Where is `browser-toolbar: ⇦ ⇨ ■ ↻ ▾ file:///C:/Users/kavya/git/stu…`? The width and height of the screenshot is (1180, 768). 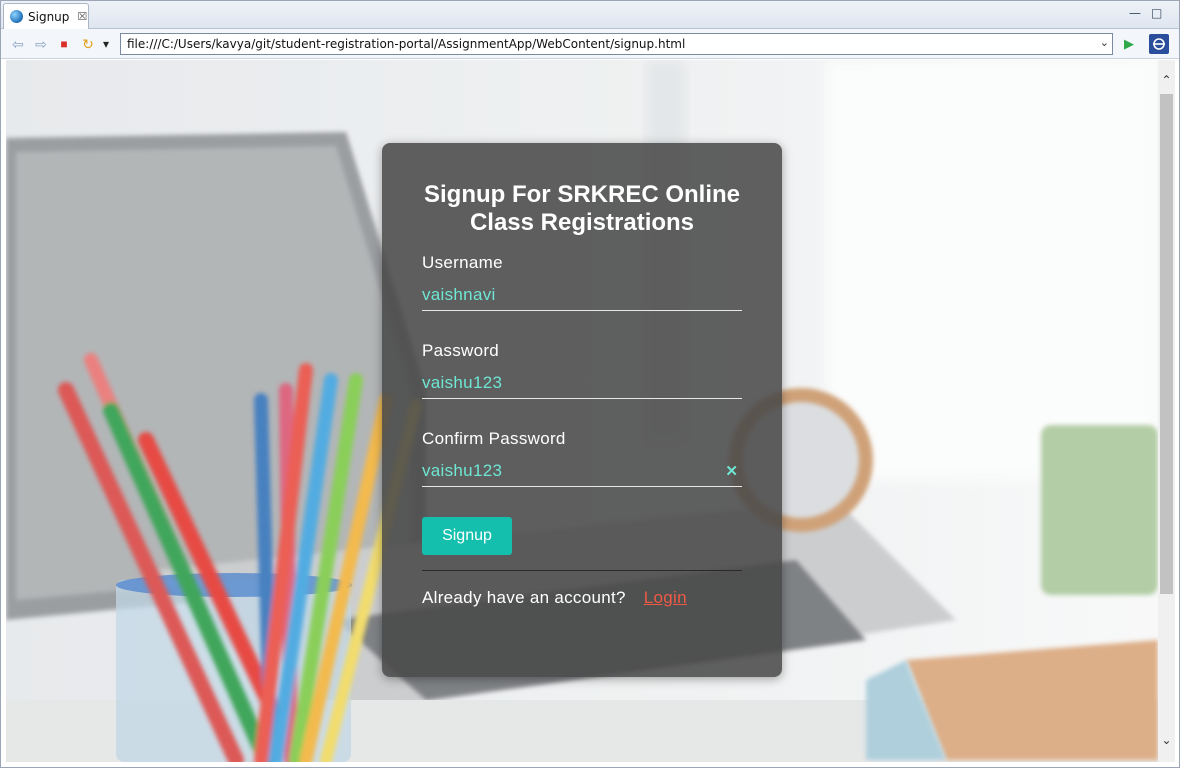
browser-toolbar: ⇦ ⇨ ■ ↻ ▾ file:///C:/Users/kavya/git/stu… is located at coordinates (590, 44).